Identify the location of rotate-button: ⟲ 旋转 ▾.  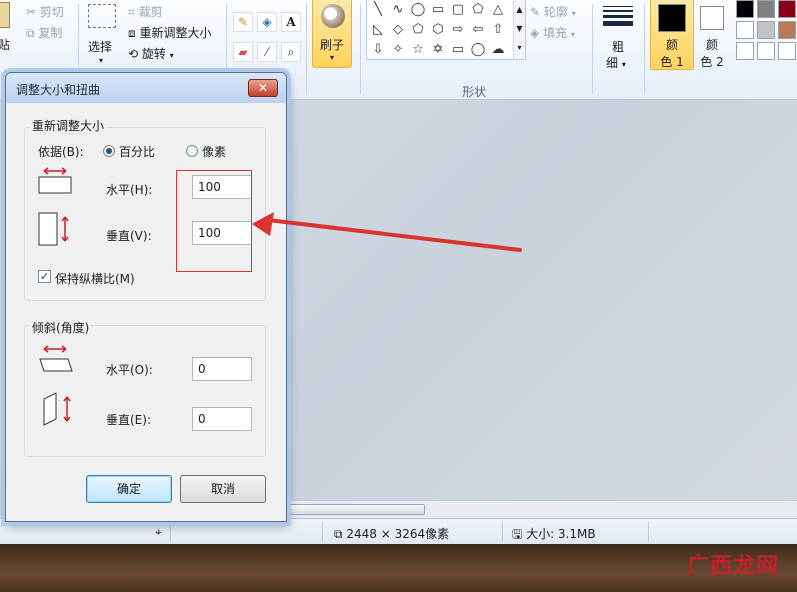
(151, 53).